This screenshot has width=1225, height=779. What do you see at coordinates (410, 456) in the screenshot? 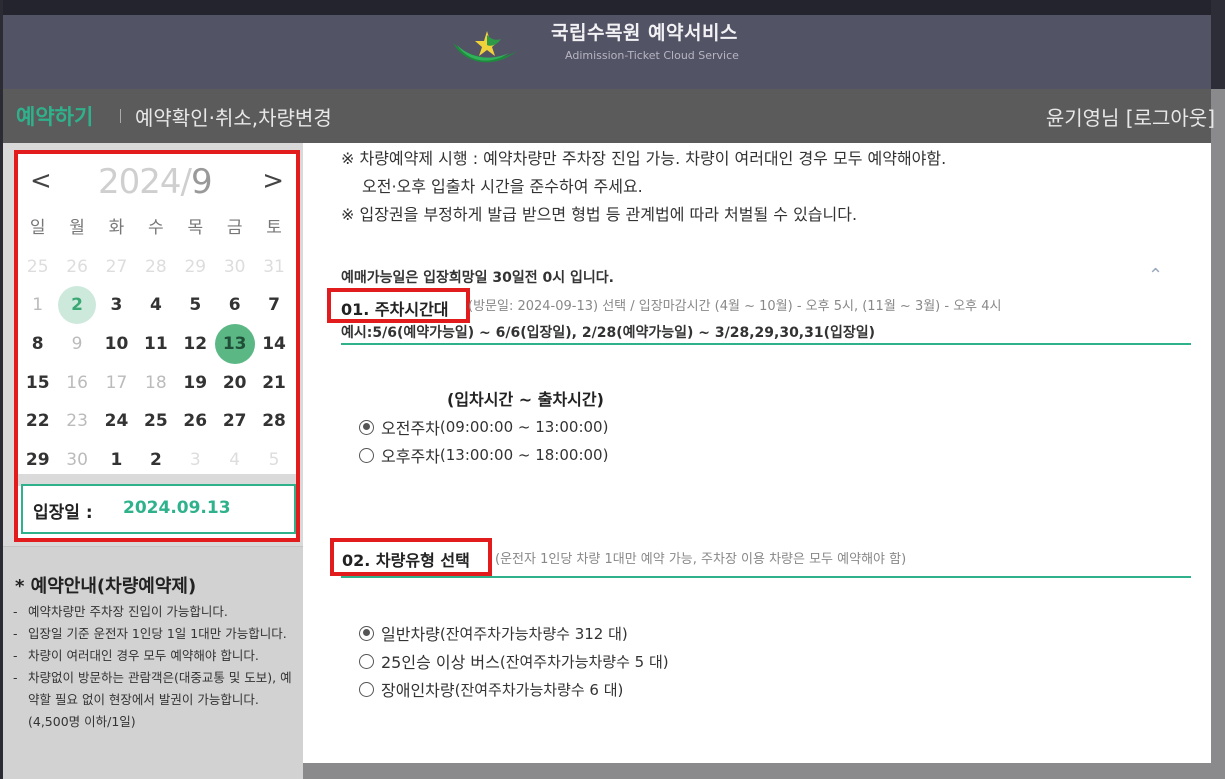
I see `radio-label: 오후주차` at bounding box center [410, 456].